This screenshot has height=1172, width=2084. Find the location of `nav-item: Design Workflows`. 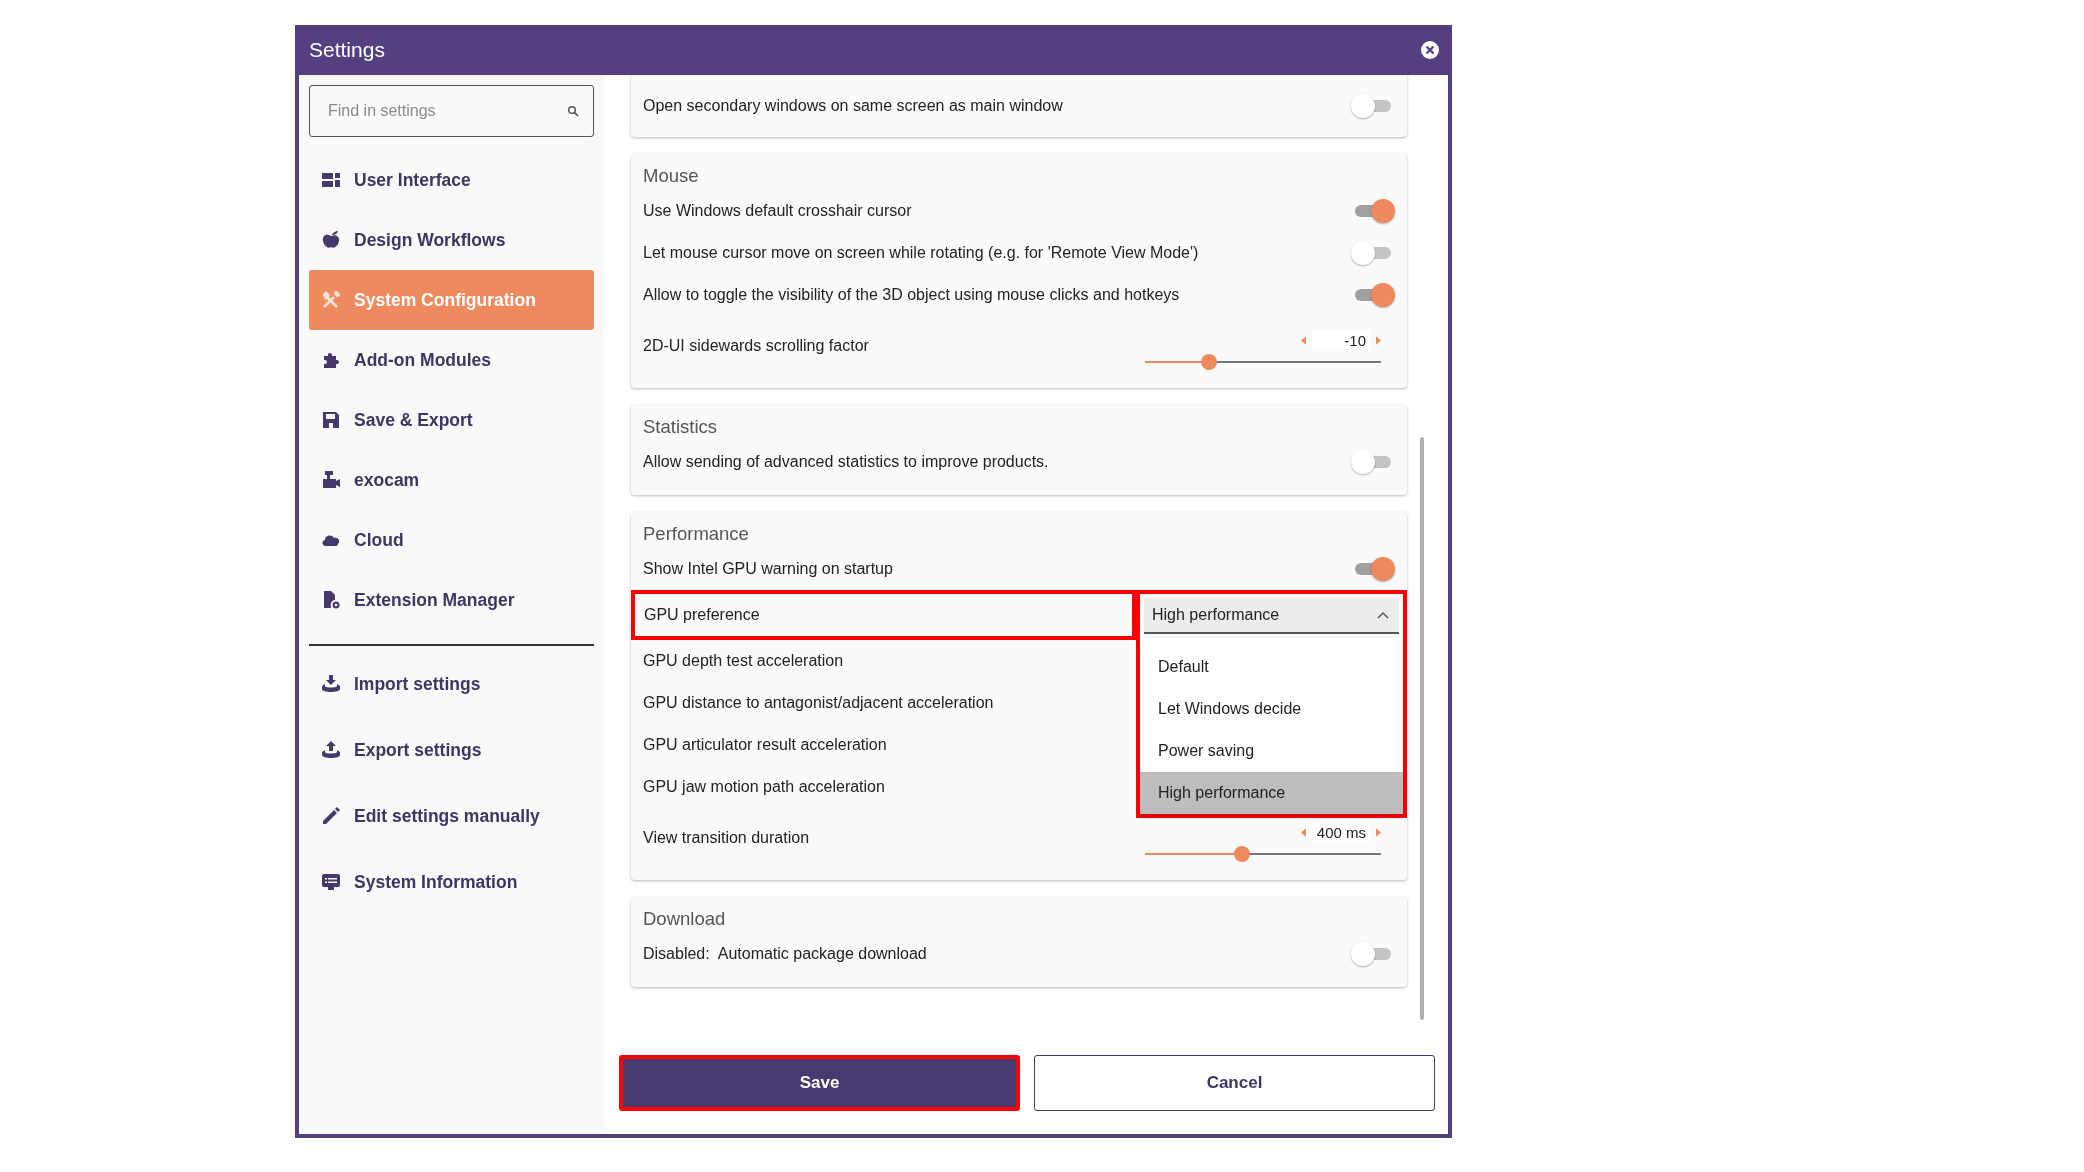

nav-item: Design Workflows is located at coordinates (451, 240).